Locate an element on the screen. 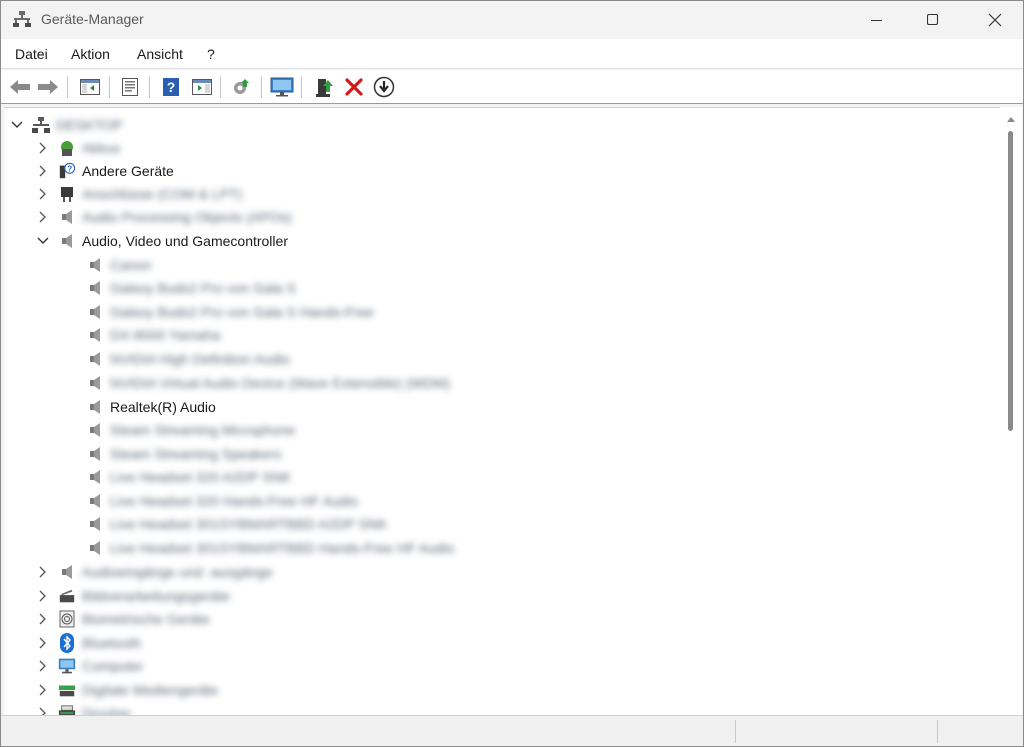 This screenshot has height=747, width=1024. device-label: Live Headset 320 A2DP SNK is located at coordinates (201, 477).